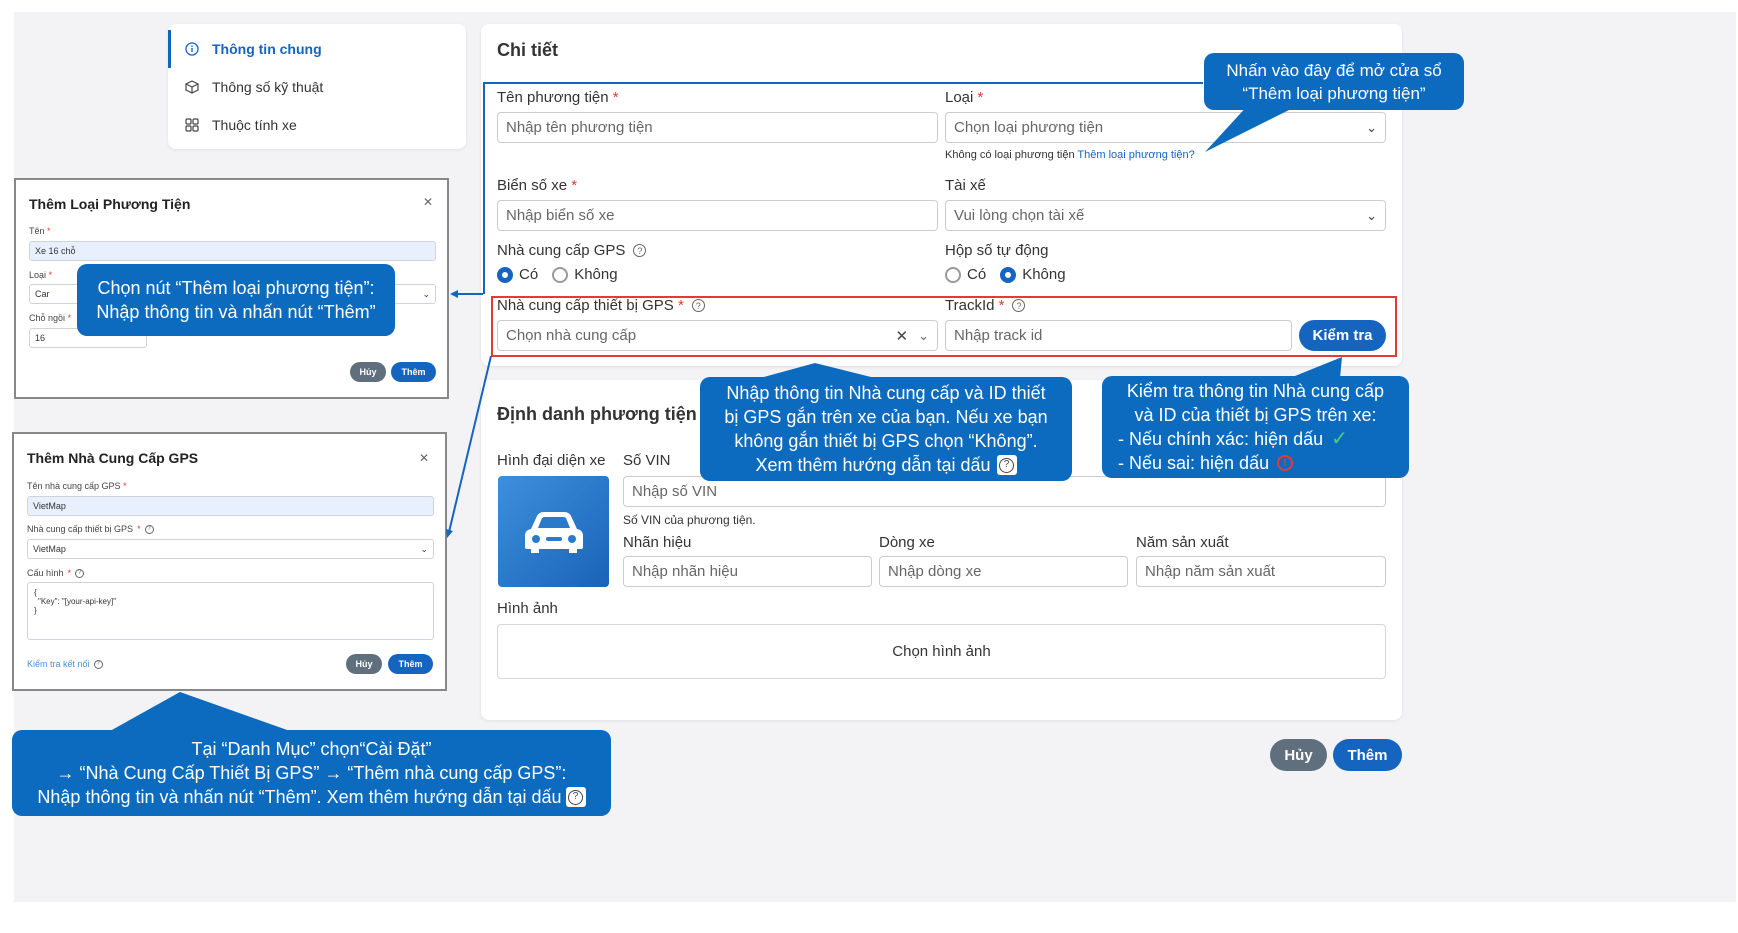  I want to click on checkmark-icon: ✓, so click(1339, 439).